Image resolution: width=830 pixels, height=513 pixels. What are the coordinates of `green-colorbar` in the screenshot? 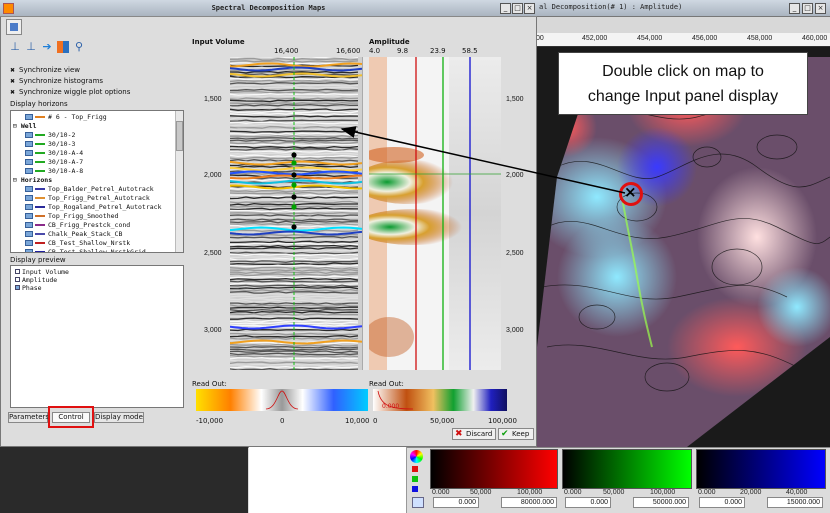 It's located at (627, 469).